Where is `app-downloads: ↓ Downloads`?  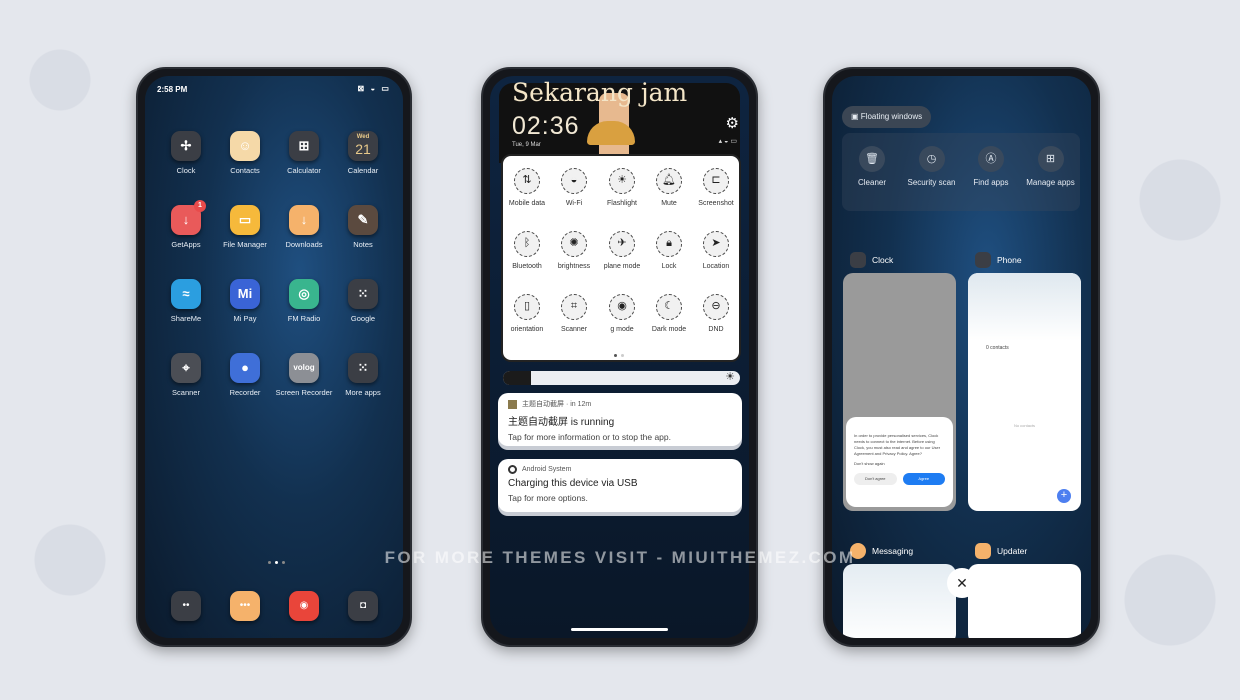 app-downloads: ↓ Downloads is located at coordinates (304, 227).